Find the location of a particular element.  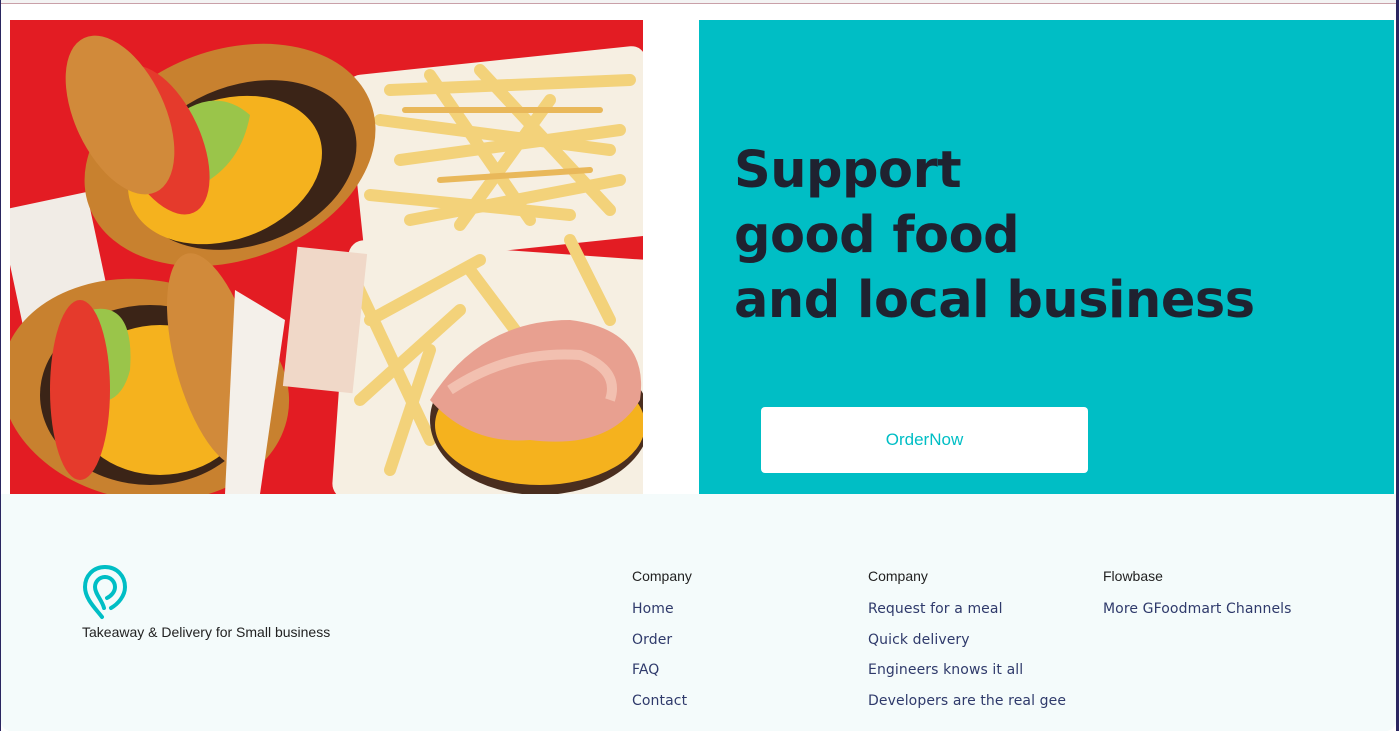

footer-link-faq: FAQ is located at coordinates (662, 677).